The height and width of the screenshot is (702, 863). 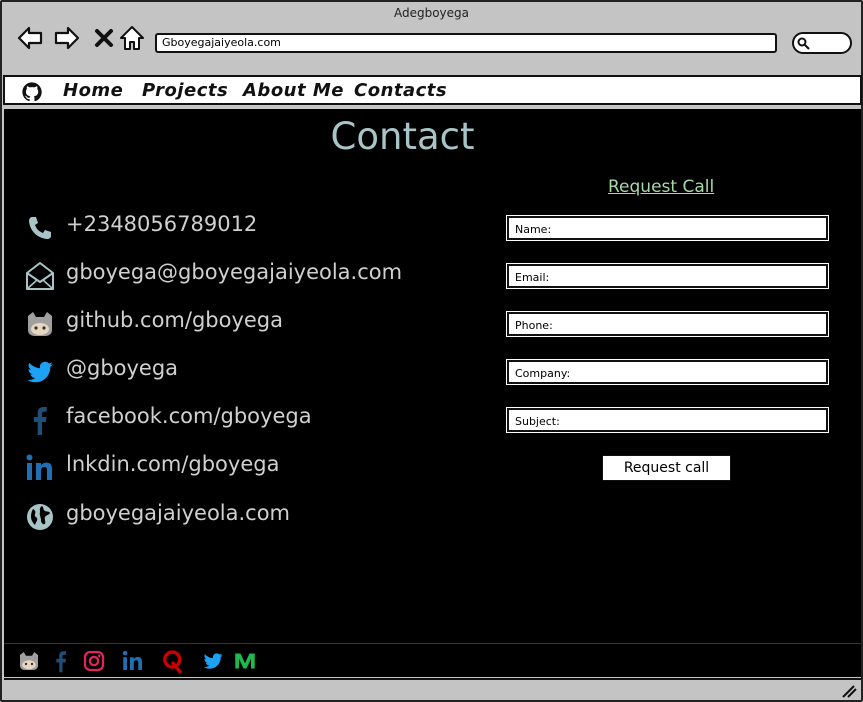 I want to click on subject-input, so click(x=667, y=421).